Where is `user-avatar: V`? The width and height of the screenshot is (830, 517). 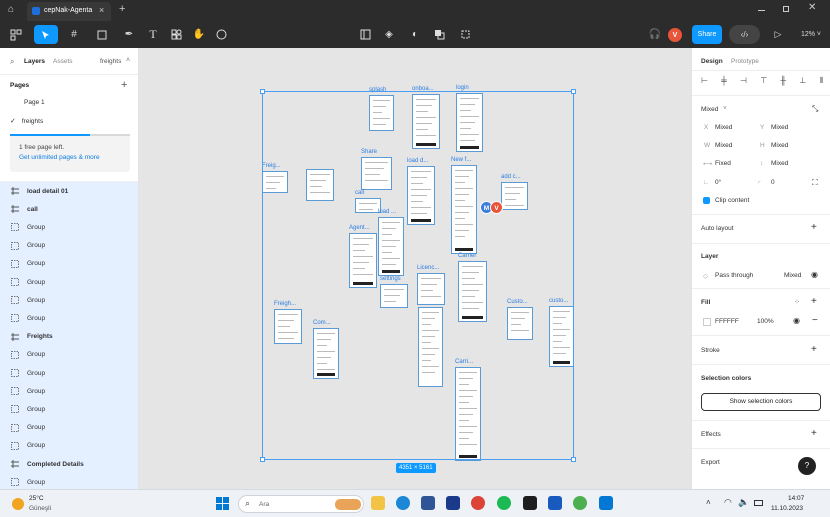
user-avatar: V is located at coordinates (675, 35).